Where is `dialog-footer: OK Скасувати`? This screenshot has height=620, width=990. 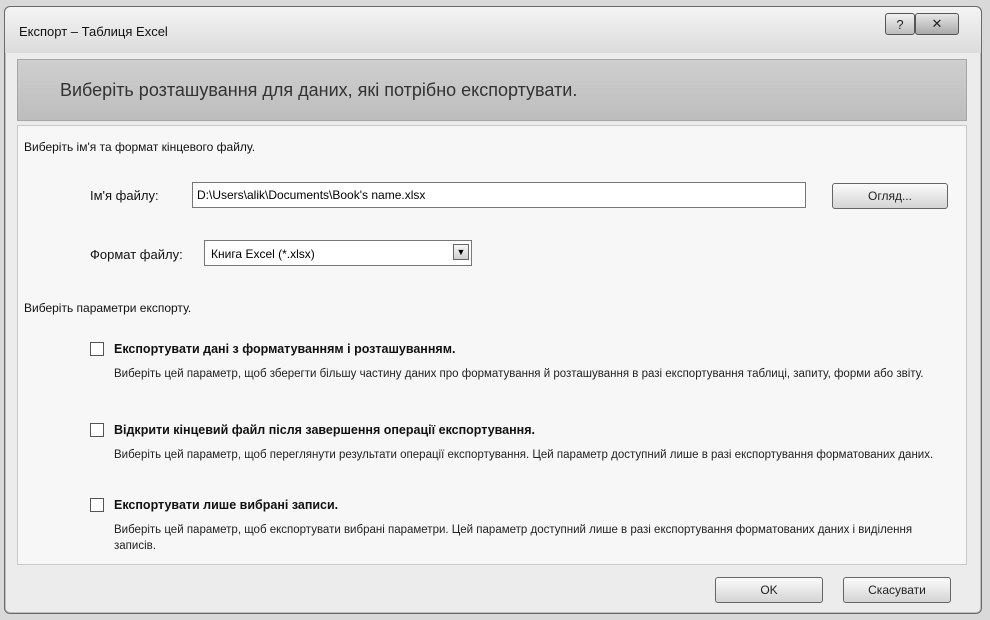 dialog-footer: OK Скасувати is located at coordinates (492, 589).